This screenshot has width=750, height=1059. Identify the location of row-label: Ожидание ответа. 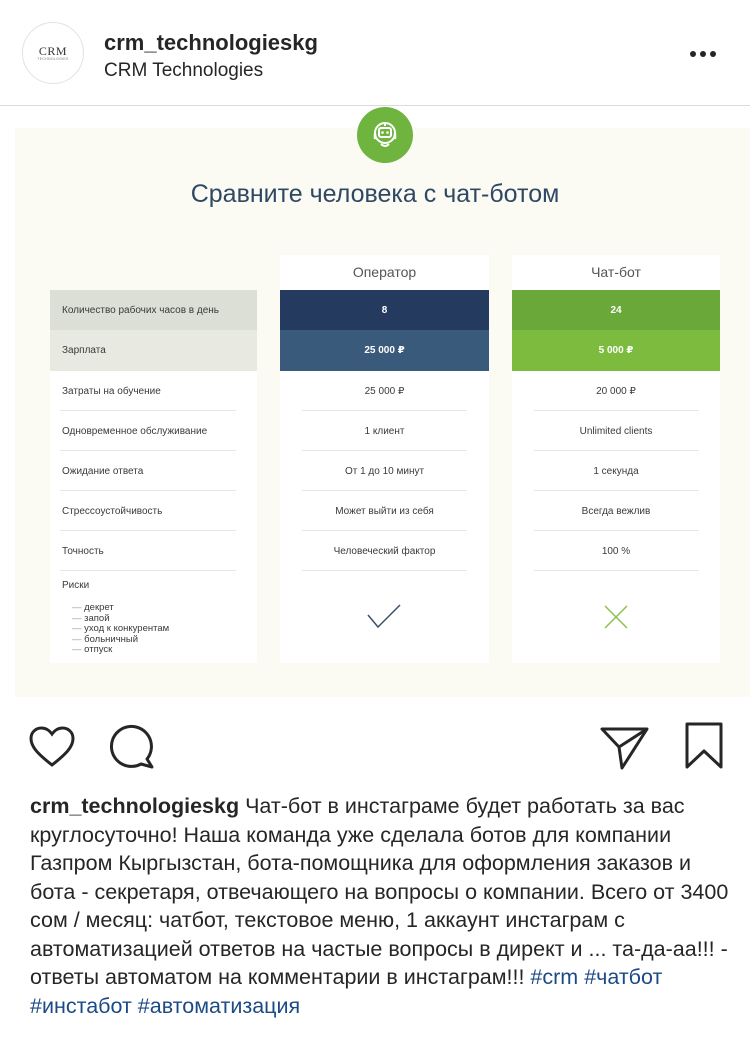
(103, 471).